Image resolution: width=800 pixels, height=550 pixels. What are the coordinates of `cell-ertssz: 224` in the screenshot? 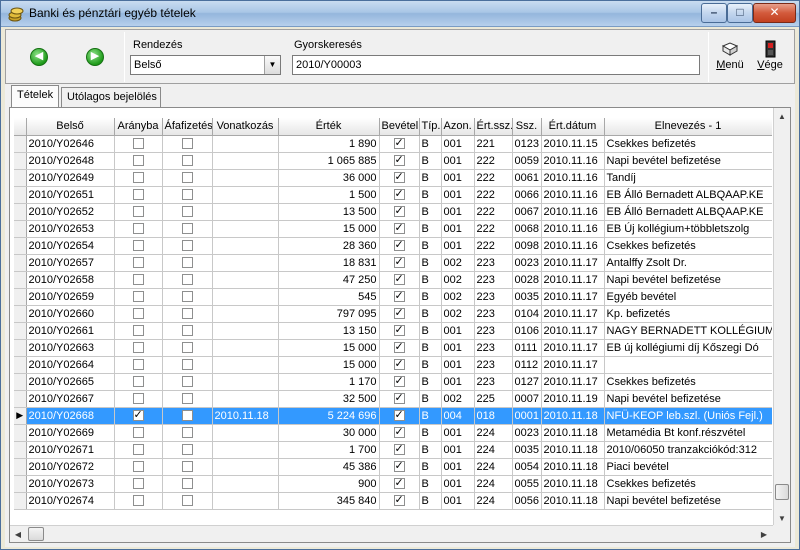 It's located at (493, 484).